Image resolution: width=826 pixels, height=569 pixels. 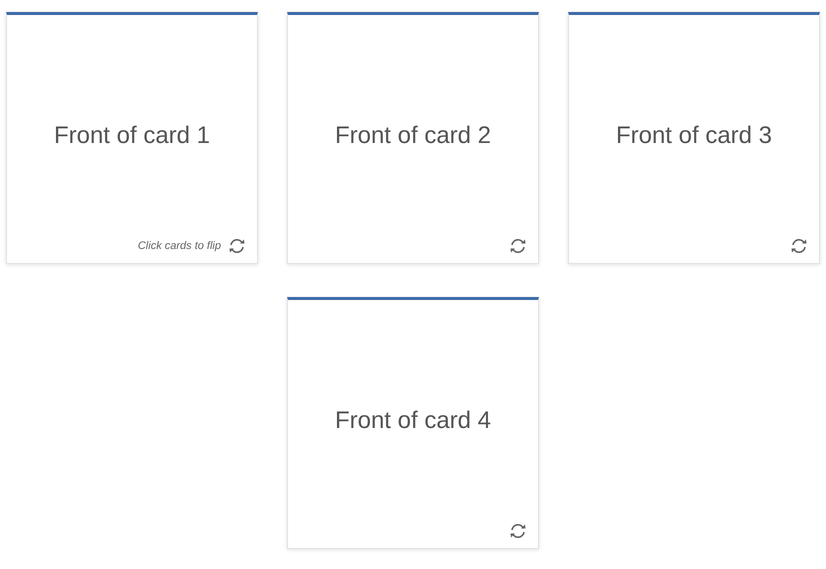 I want to click on flip-card: Front of card 1 Click cards to flip, so click(x=132, y=138).